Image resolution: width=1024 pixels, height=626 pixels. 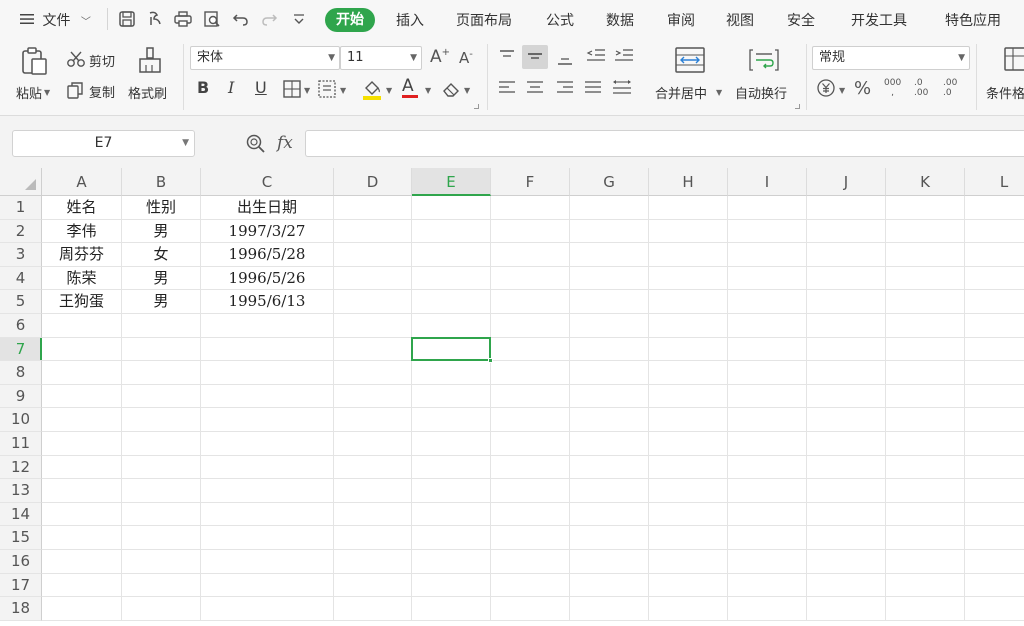 I want to click on cell-b6, so click(x=161, y=326).